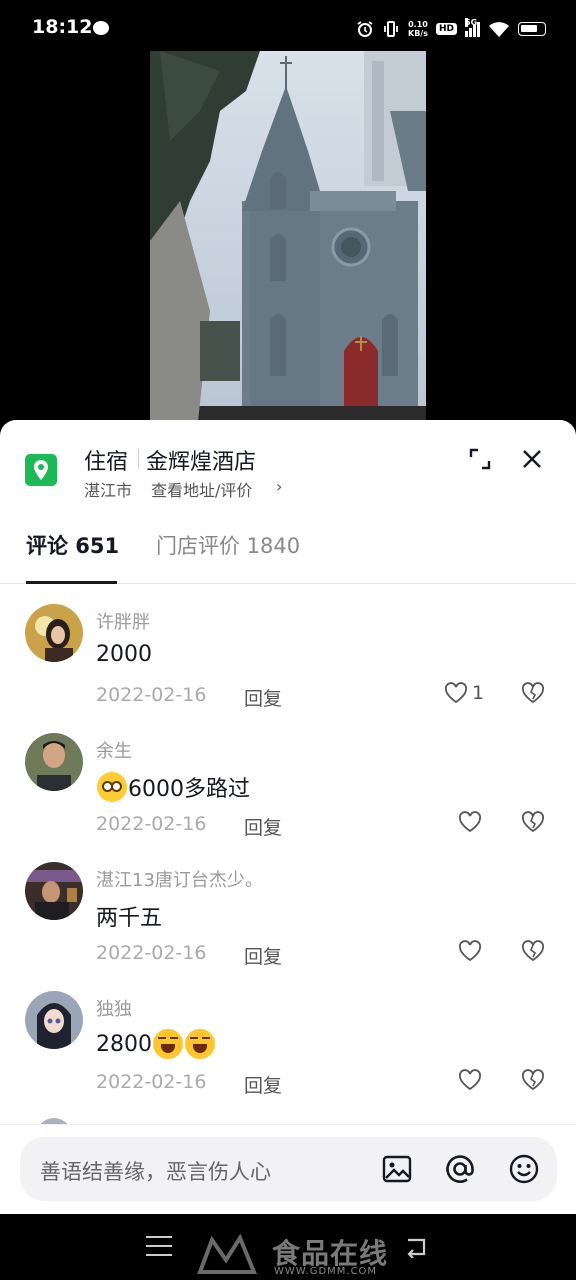 Image resolution: width=576 pixels, height=1280 pixels. Describe the element at coordinates (71, 582) in the screenshot. I see `active-tab-indicator` at that location.